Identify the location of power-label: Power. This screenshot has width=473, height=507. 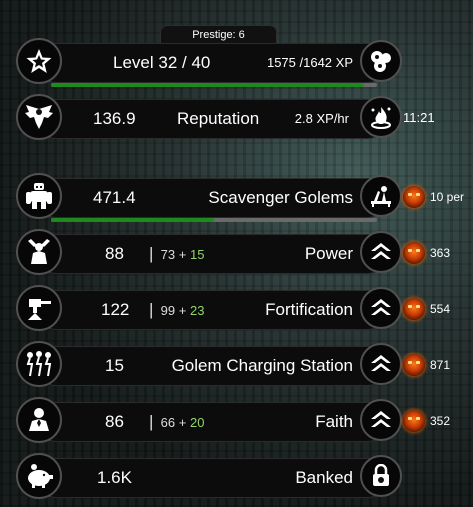
(328, 253).